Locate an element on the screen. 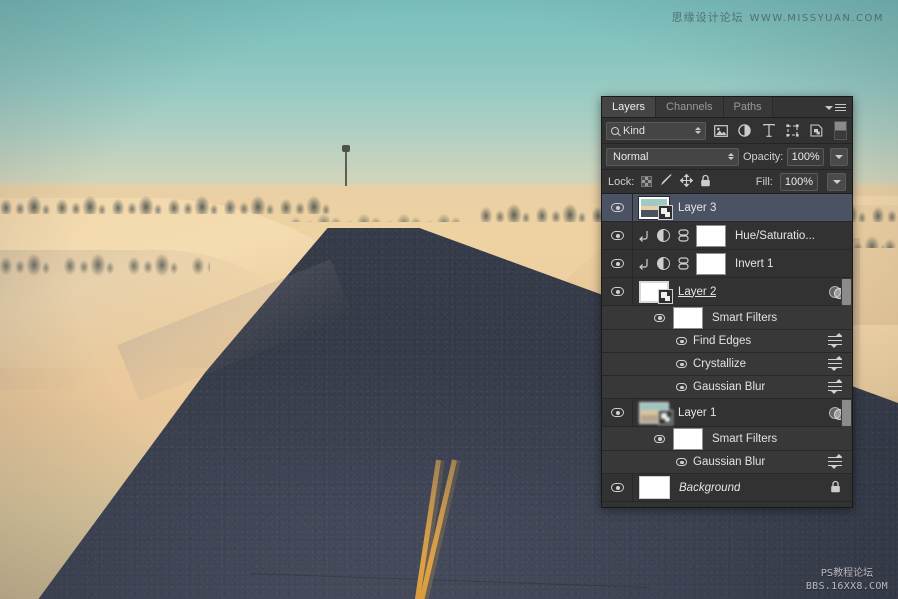  opacity-value: 100% is located at coordinates (805, 156).